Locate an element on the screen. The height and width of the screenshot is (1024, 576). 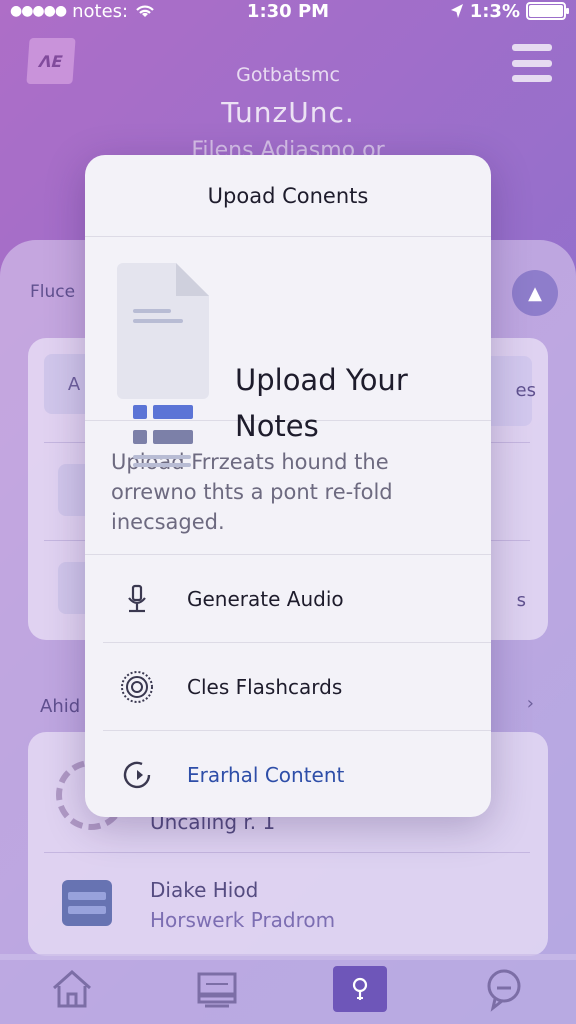
modal-title: Upoad Conents is located at coordinates (288, 196).